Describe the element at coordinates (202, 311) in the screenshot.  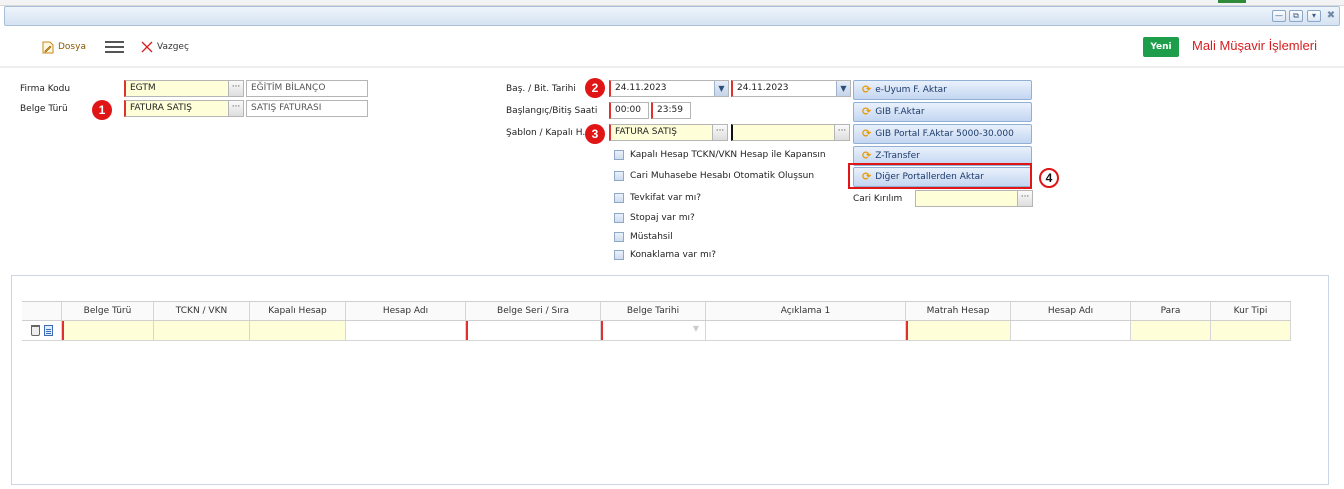
I see `grid-column-header: TCKN / VKN` at that location.